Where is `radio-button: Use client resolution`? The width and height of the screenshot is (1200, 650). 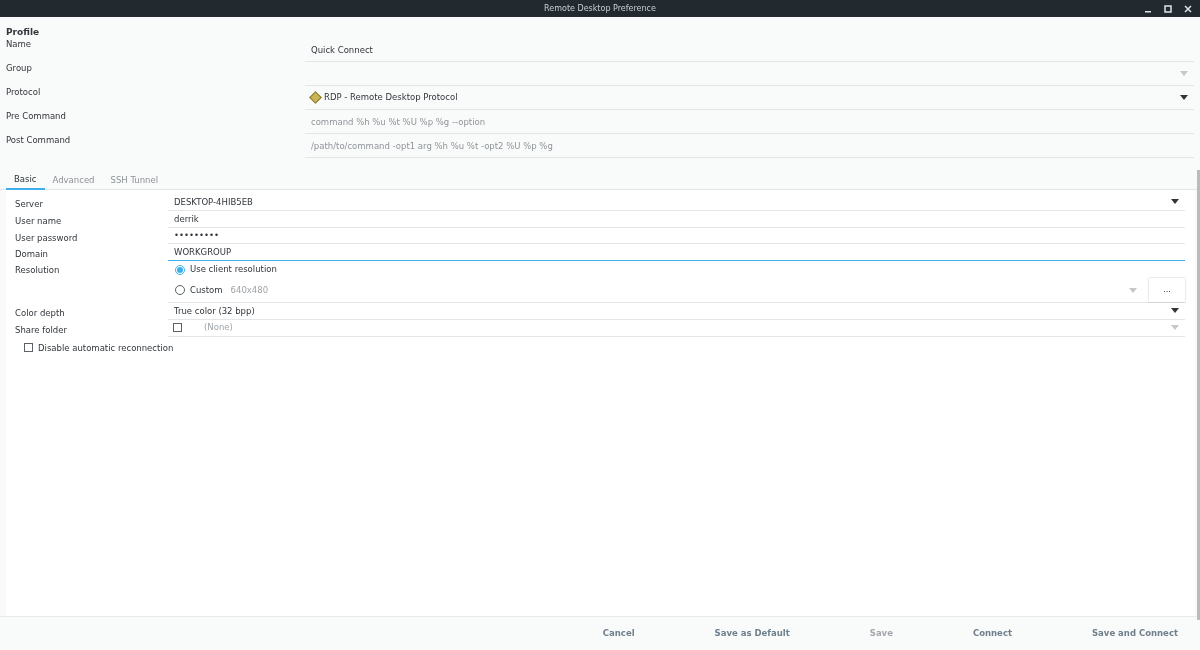 radio-button: Use client resolution is located at coordinates (226, 269).